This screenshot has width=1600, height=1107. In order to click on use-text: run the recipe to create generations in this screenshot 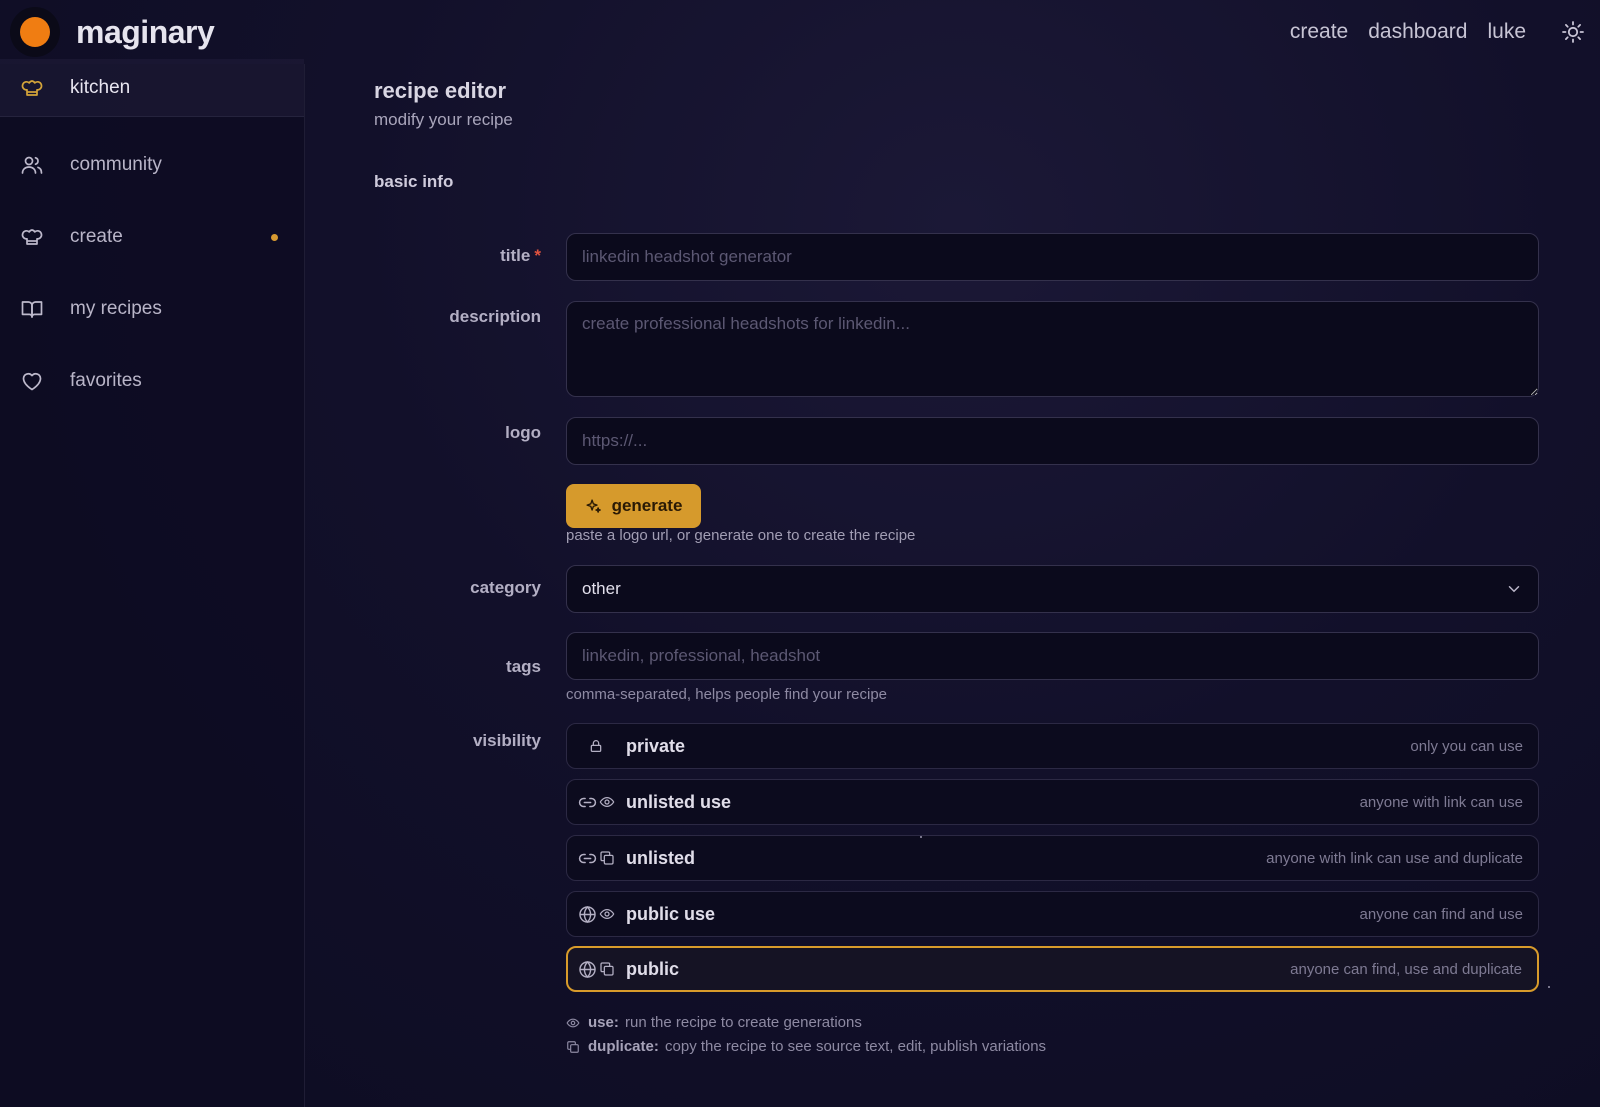, I will do `click(743, 1022)`.